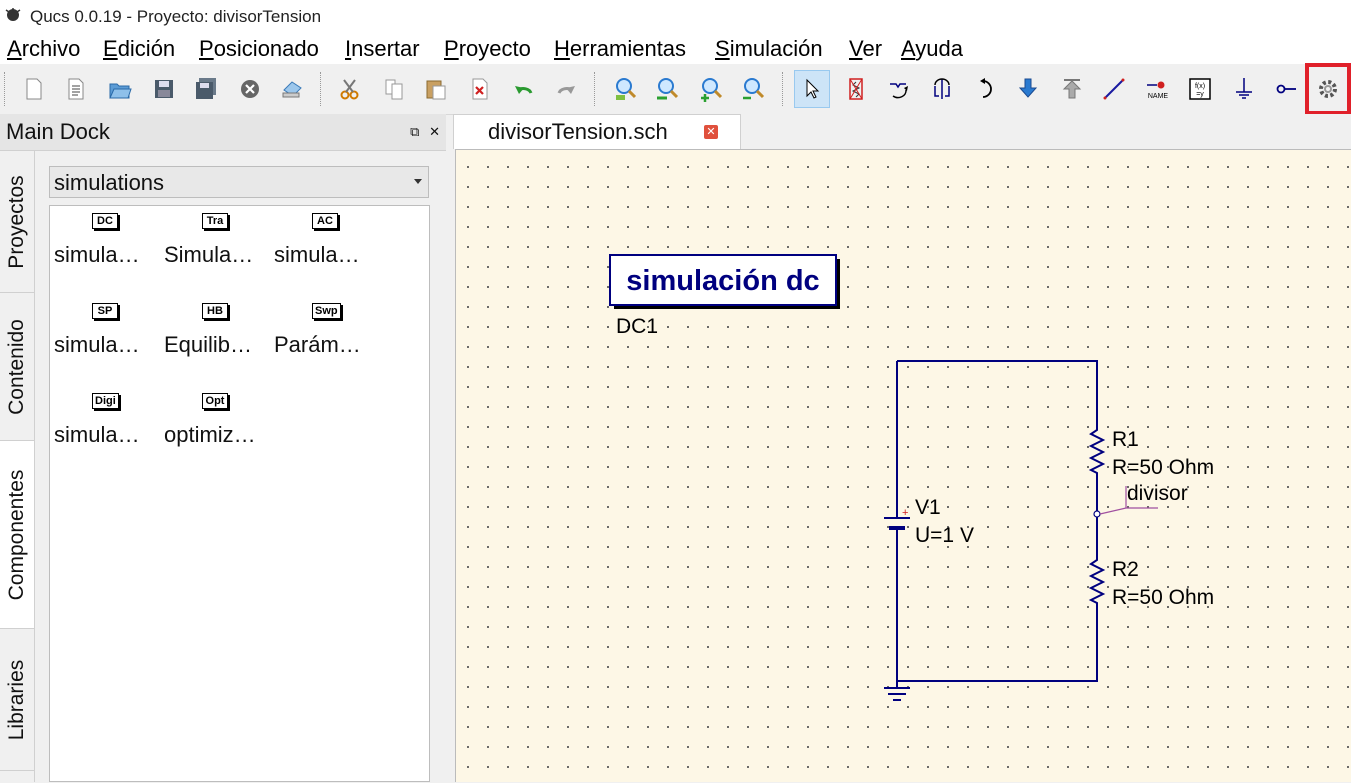 Image resolution: width=1351 pixels, height=783 pixels. I want to click on dock-title: Main Dock, so click(58, 131).